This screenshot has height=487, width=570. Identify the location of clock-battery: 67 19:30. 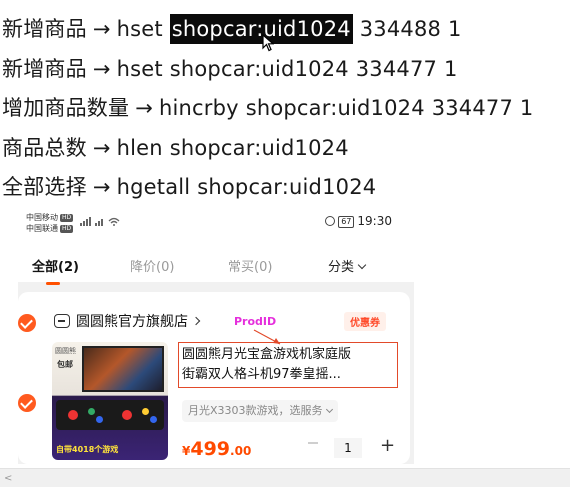
(358, 221).